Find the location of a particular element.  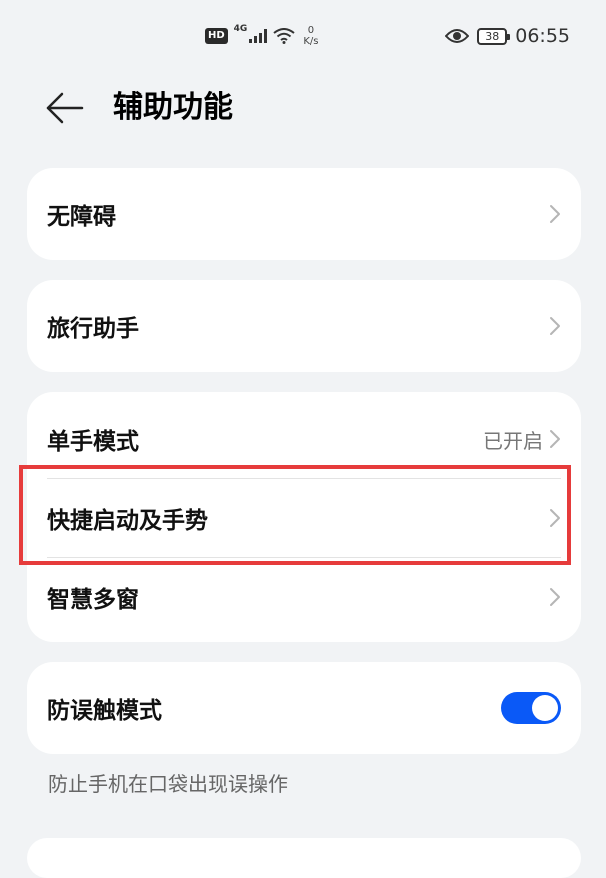

setting-description: 防止手机在口袋出现误操作 is located at coordinates (168, 784).